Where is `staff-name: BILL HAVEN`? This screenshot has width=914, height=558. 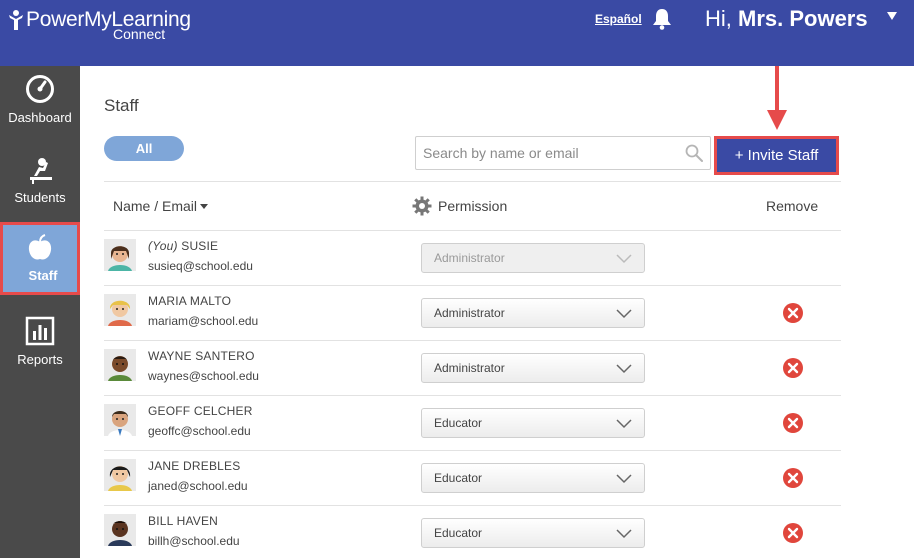
staff-name: BILL HAVEN is located at coordinates (183, 521).